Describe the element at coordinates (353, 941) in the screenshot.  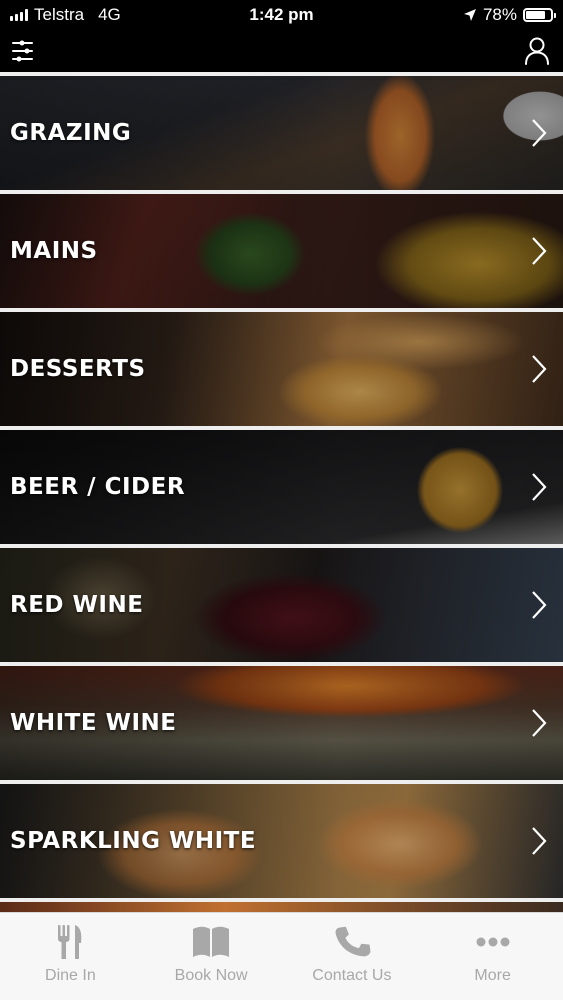
I see `phone-icon` at that location.